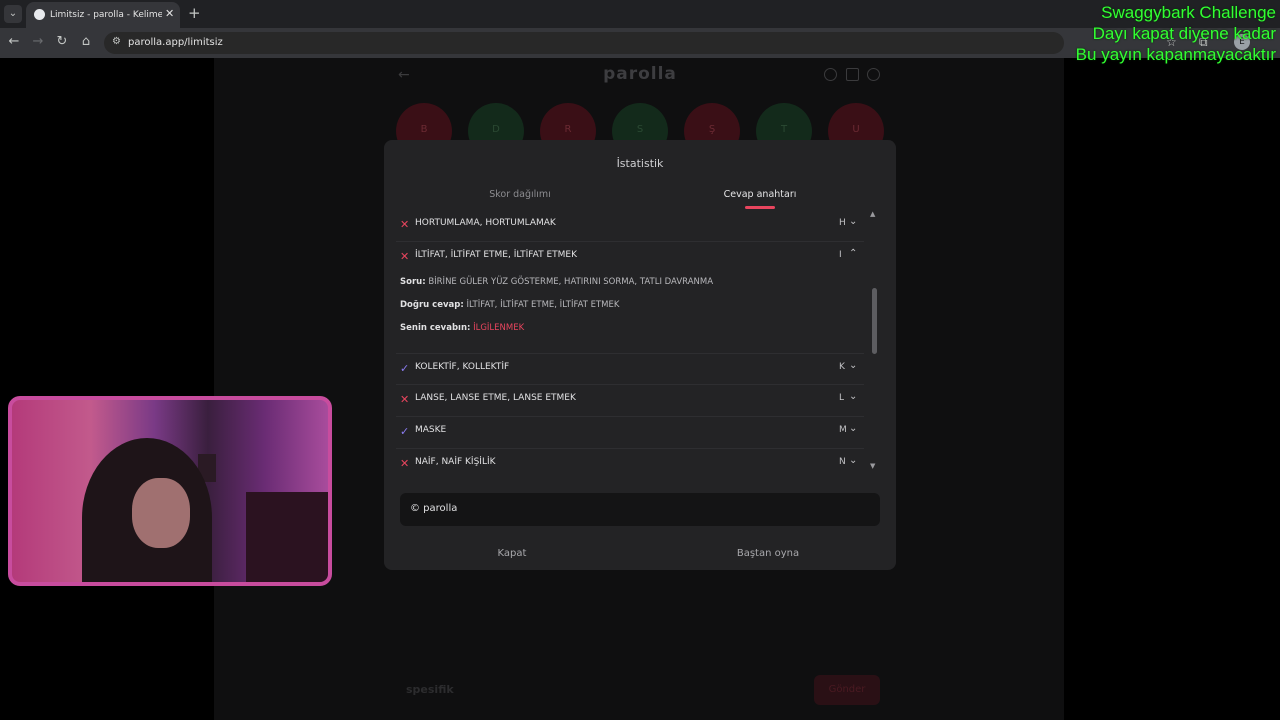  Describe the element at coordinates (840, 255) in the screenshot. I see `row-letter: I` at that location.